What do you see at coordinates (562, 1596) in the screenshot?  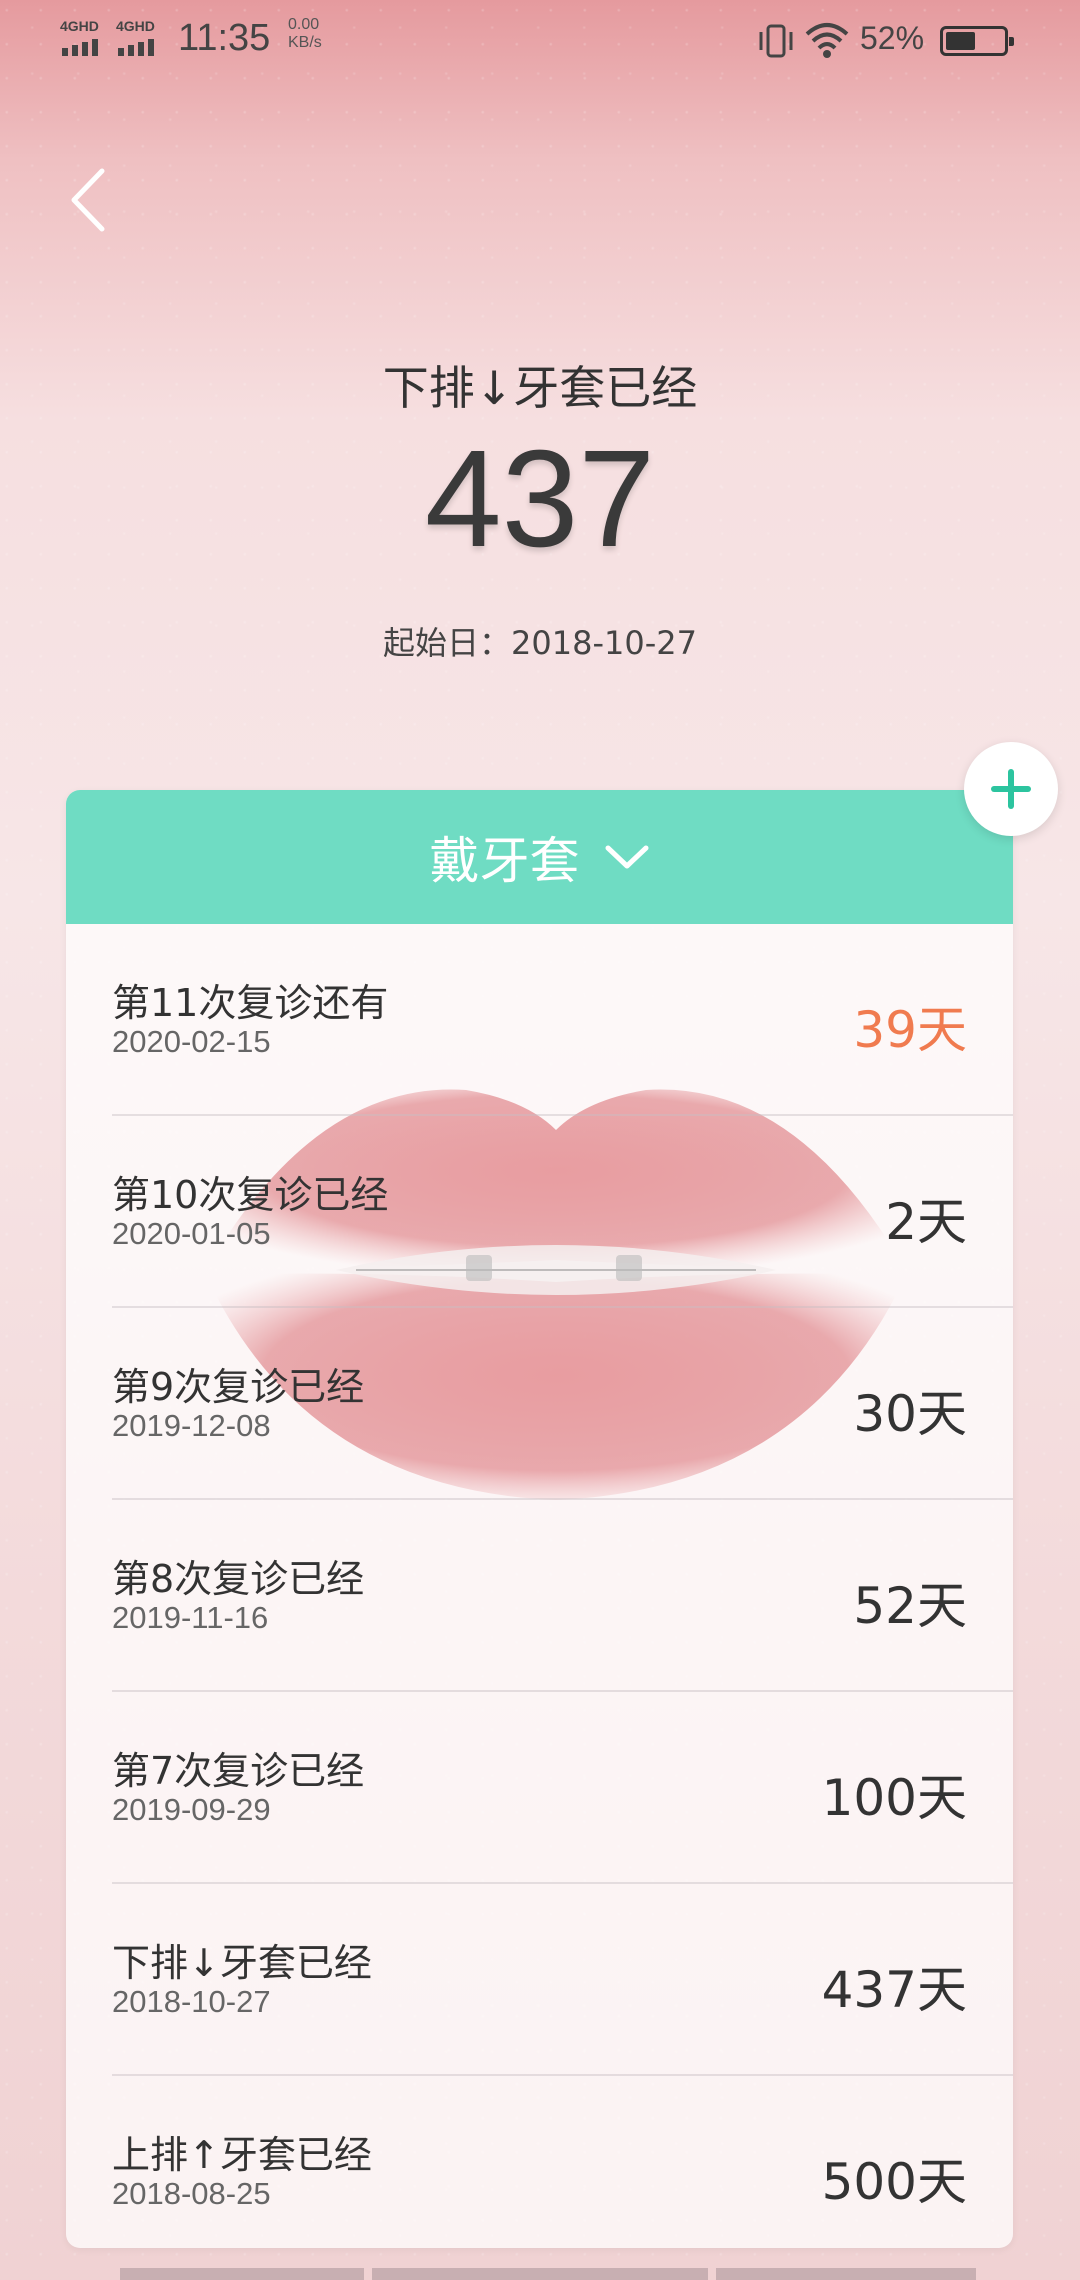 I see `appointment-row: 第8次复诊已经 2019-11-16 52天` at bounding box center [562, 1596].